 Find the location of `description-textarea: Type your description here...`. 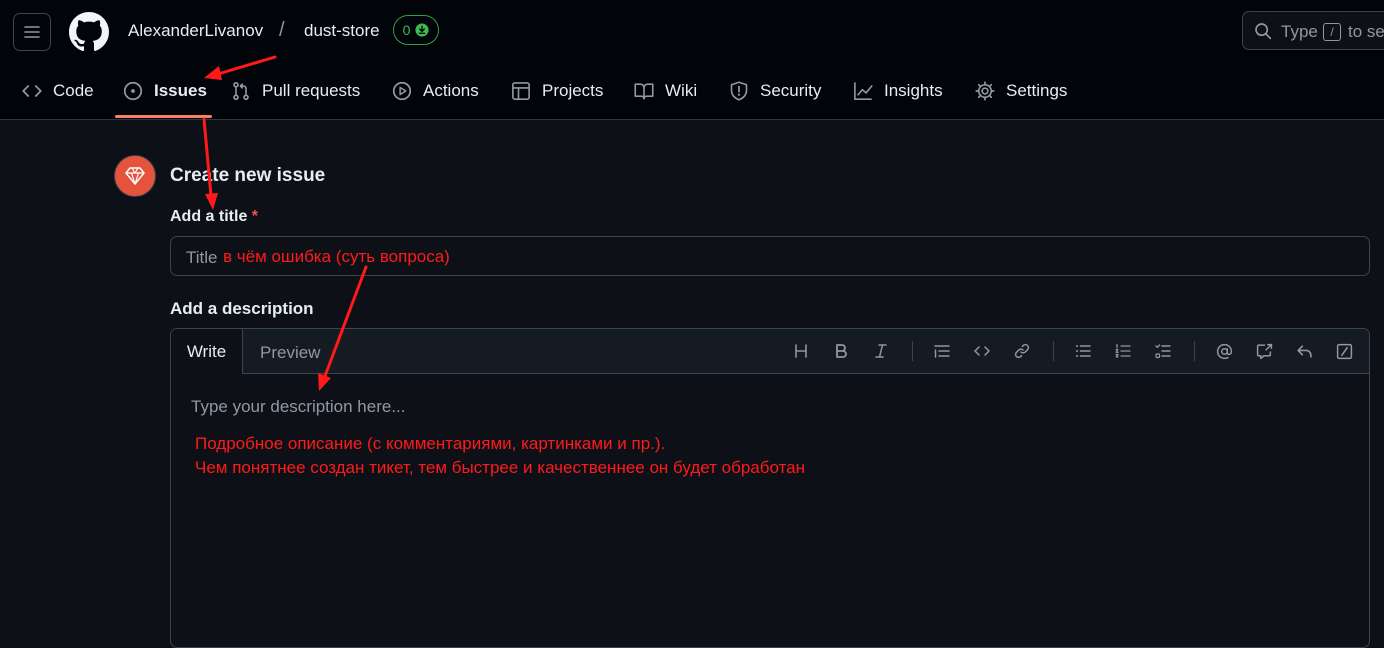

description-textarea: Type your description here... is located at coordinates (298, 407).